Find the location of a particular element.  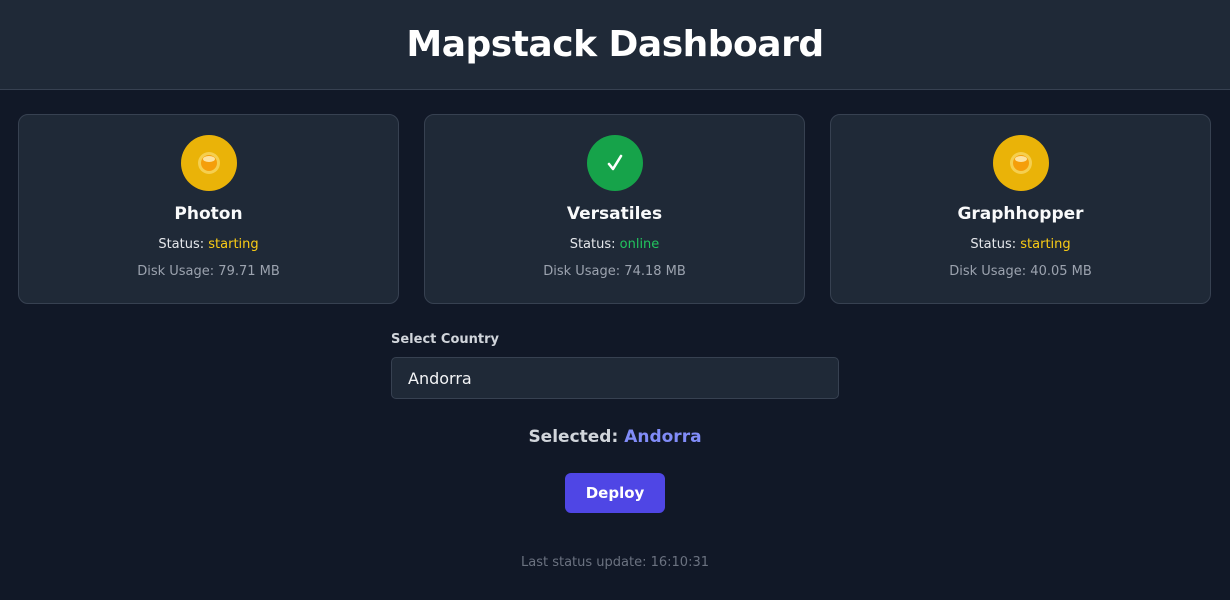

deploy-form: Select Country Andorra is located at coordinates (615, 365).